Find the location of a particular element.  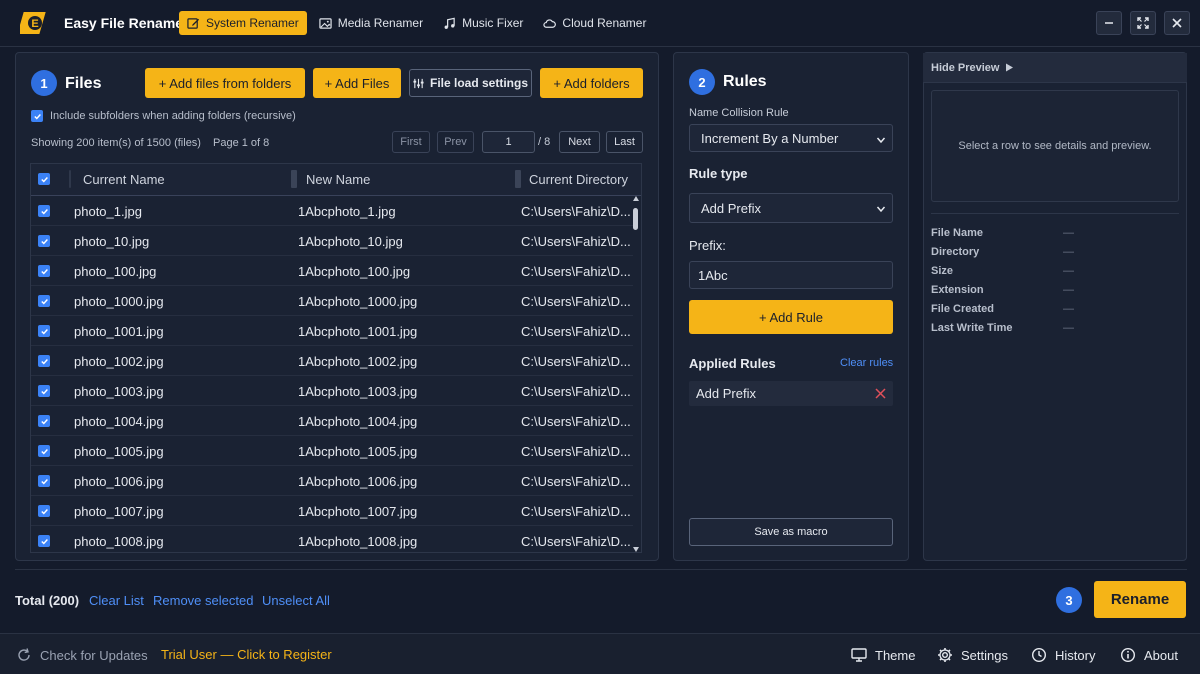

page-number-input: 1 is located at coordinates (508, 142).